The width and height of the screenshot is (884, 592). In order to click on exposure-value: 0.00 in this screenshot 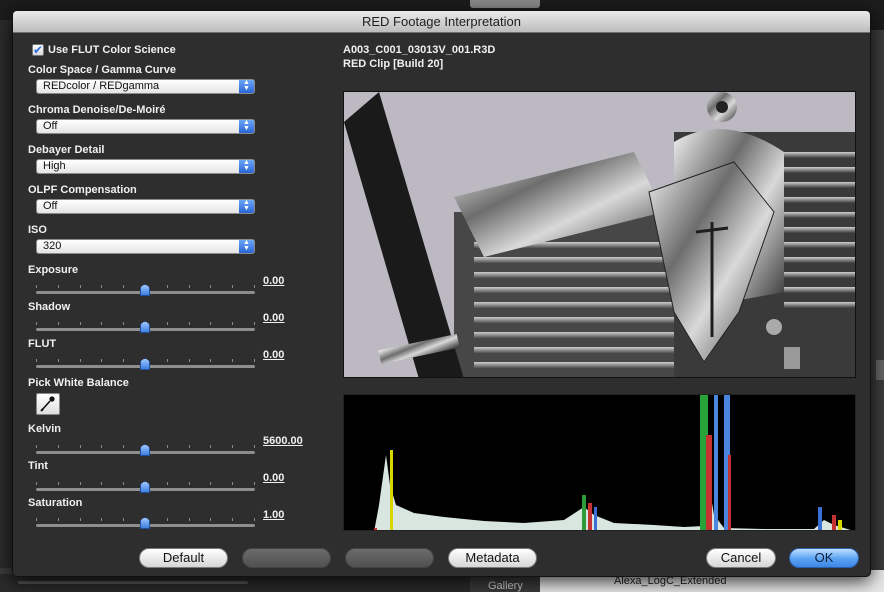, I will do `click(273, 281)`.